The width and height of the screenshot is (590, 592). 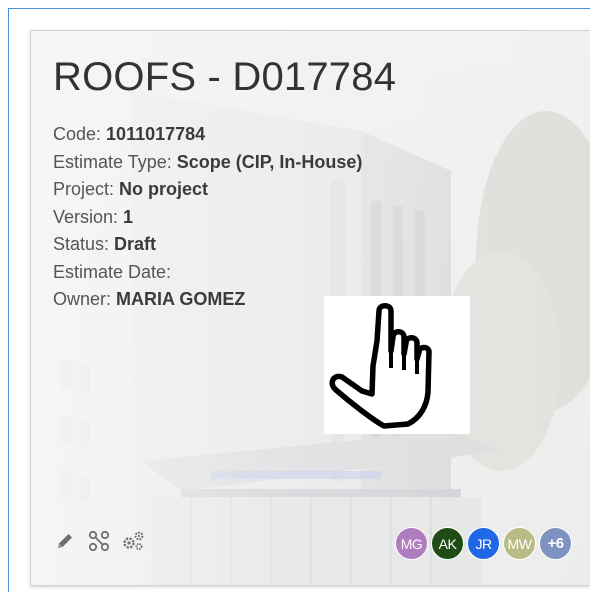 I want to click on version-row: Version: 1, so click(x=207, y=218).